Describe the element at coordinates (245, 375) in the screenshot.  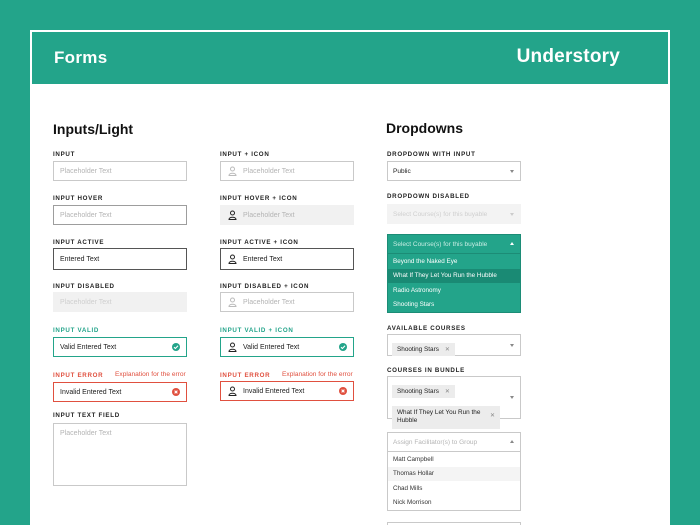
I see `input-error-icon-label: INPUT ERROR` at that location.